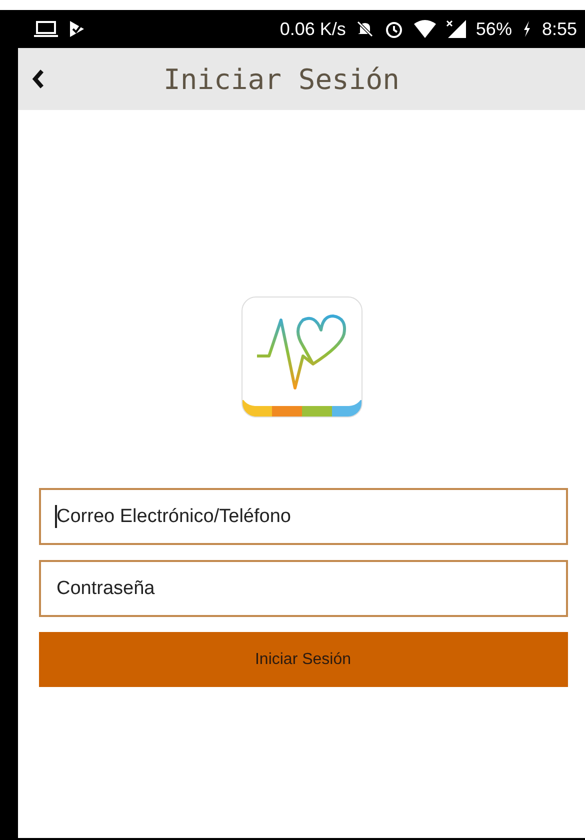 This screenshot has height=840, width=585. Describe the element at coordinates (46, 29) in the screenshot. I see `laptop-icon` at that location.